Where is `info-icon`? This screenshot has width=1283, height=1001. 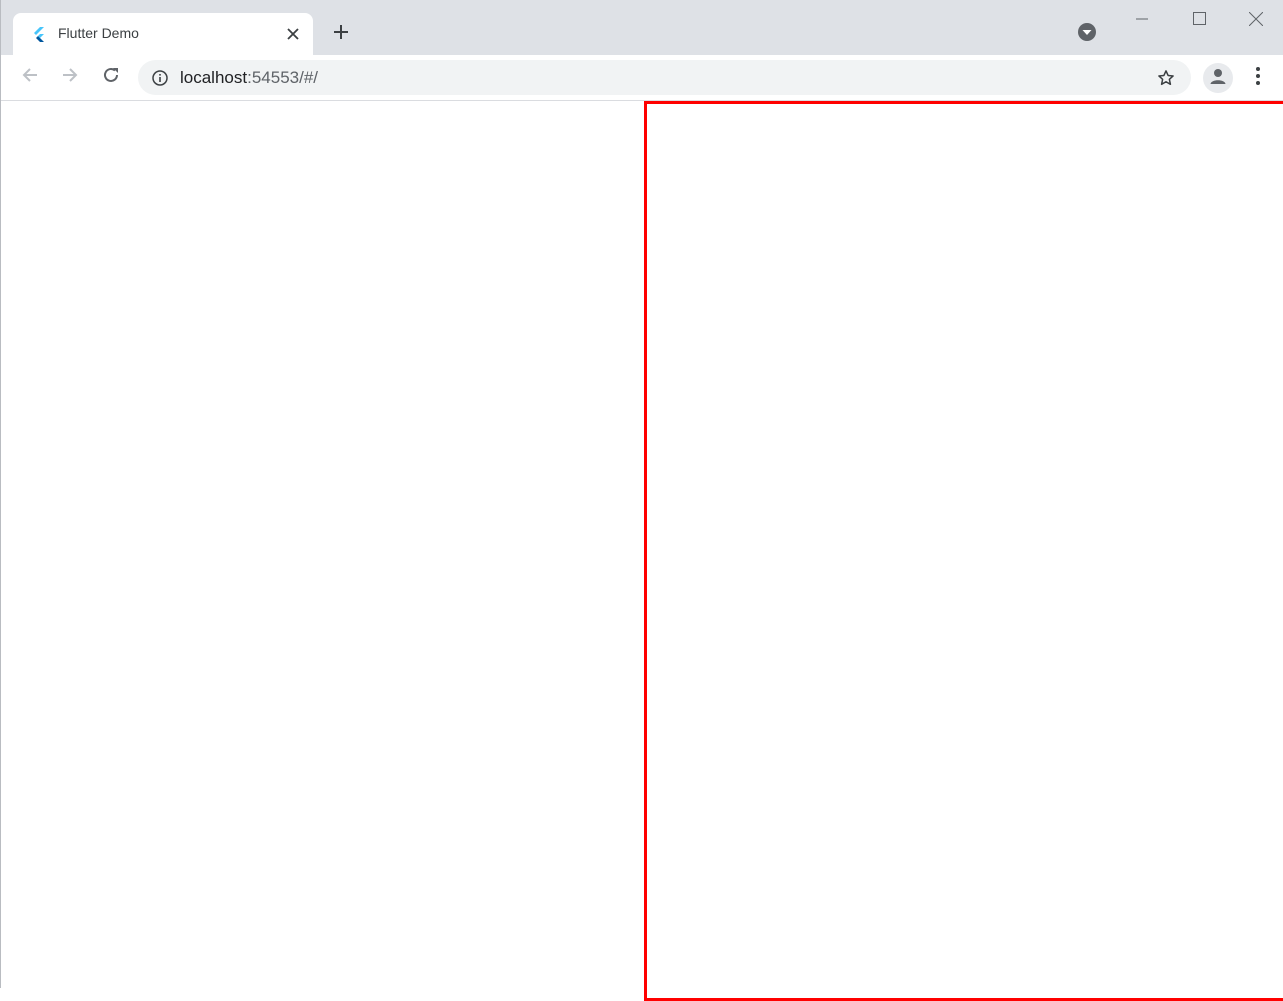 info-icon is located at coordinates (160, 78).